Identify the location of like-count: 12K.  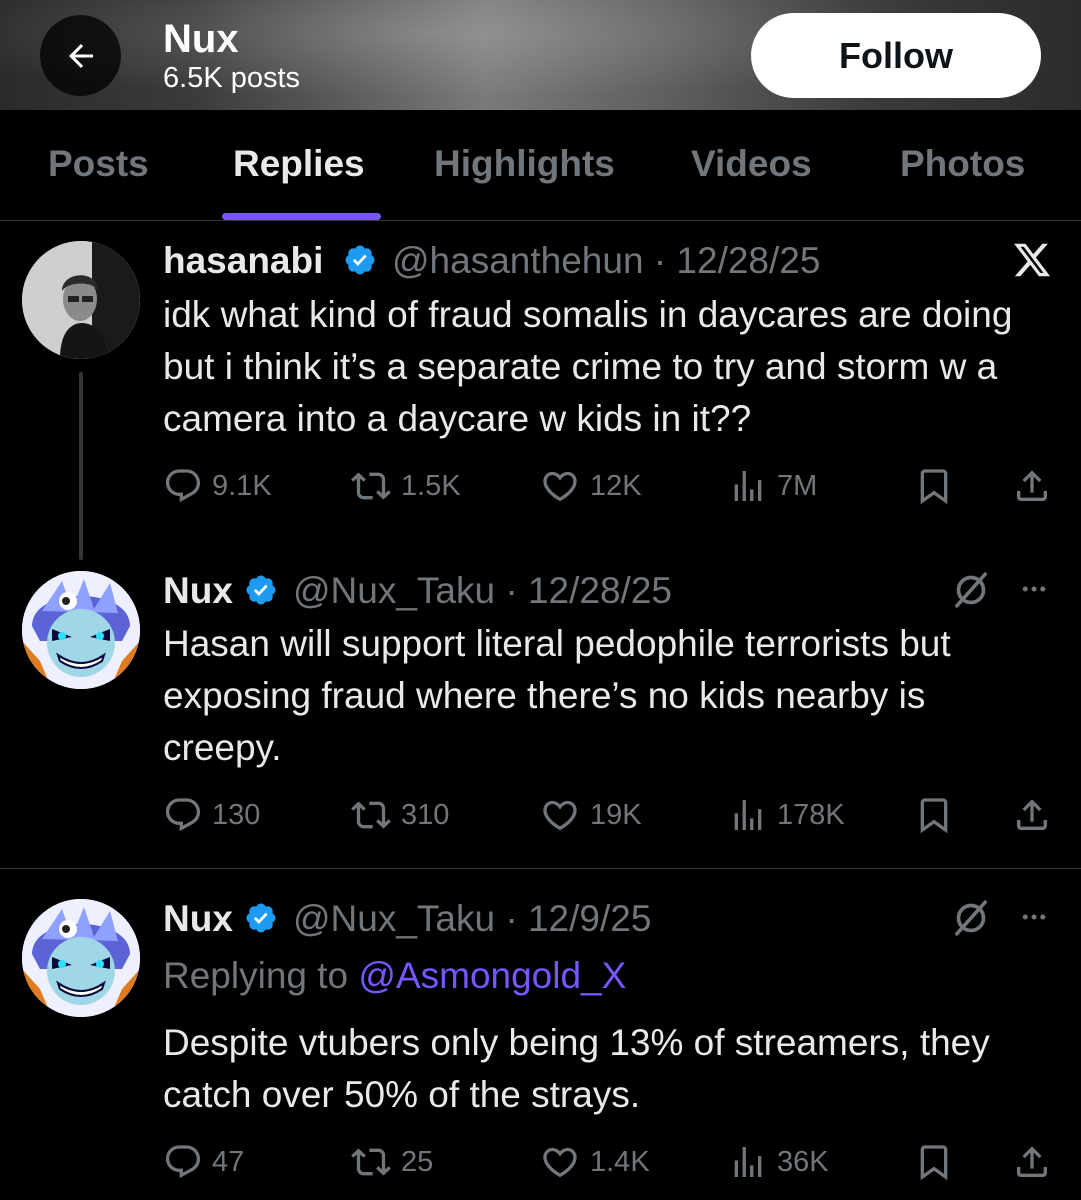
(616, 485).